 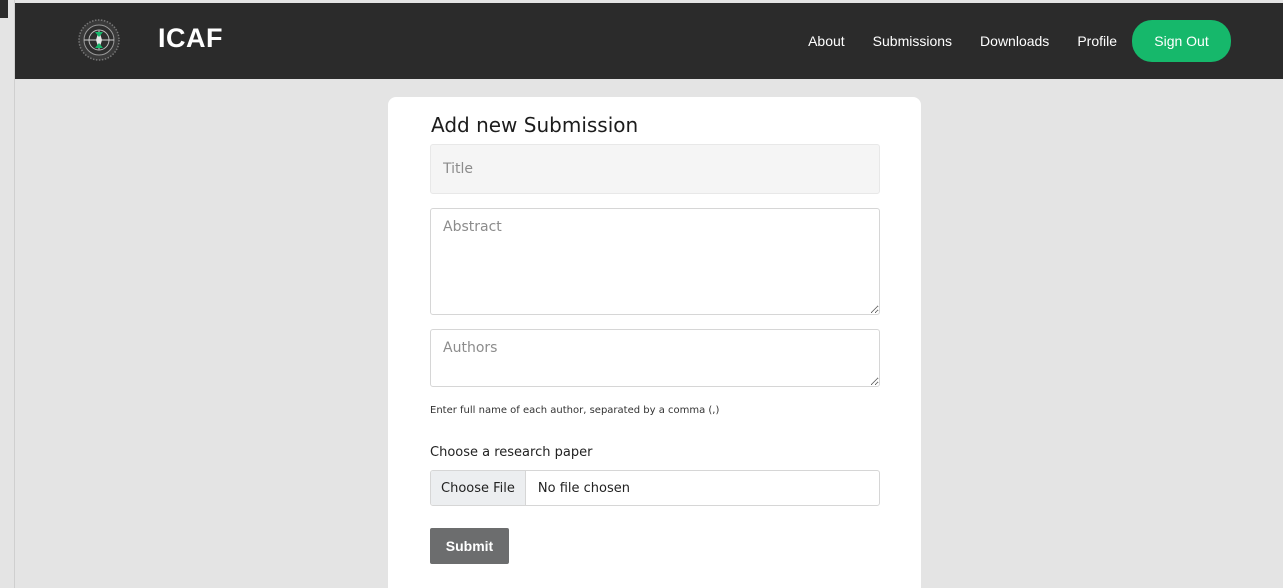 I want to click on nav-link-profile: Profile, so click(x=1097, y=41).